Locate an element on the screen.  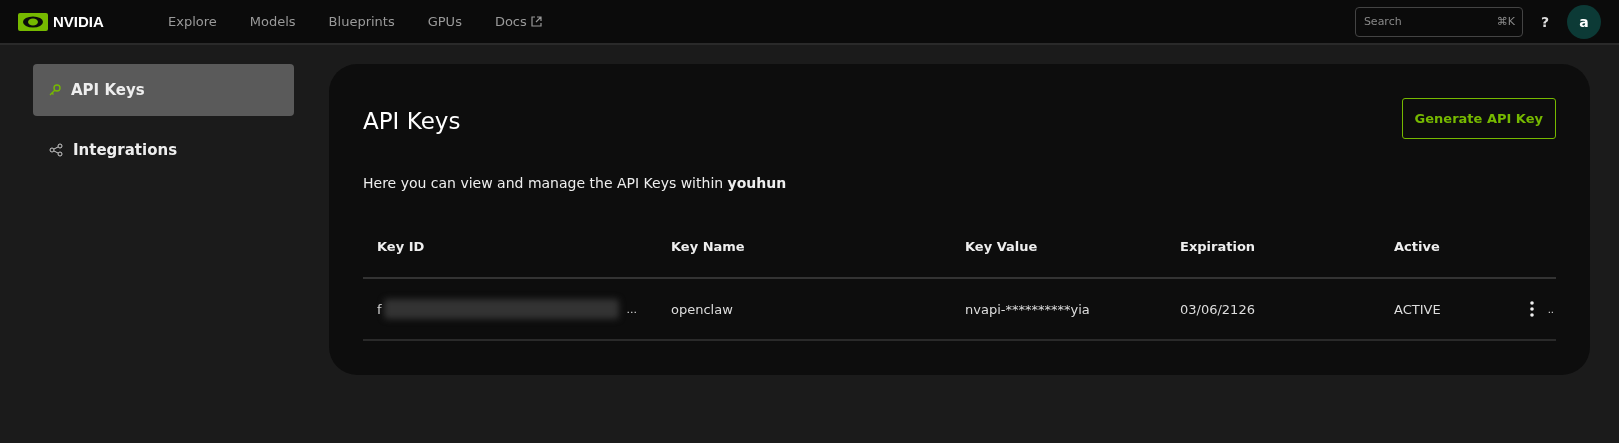
nav-link: Models is located at coordinates (272, 21).